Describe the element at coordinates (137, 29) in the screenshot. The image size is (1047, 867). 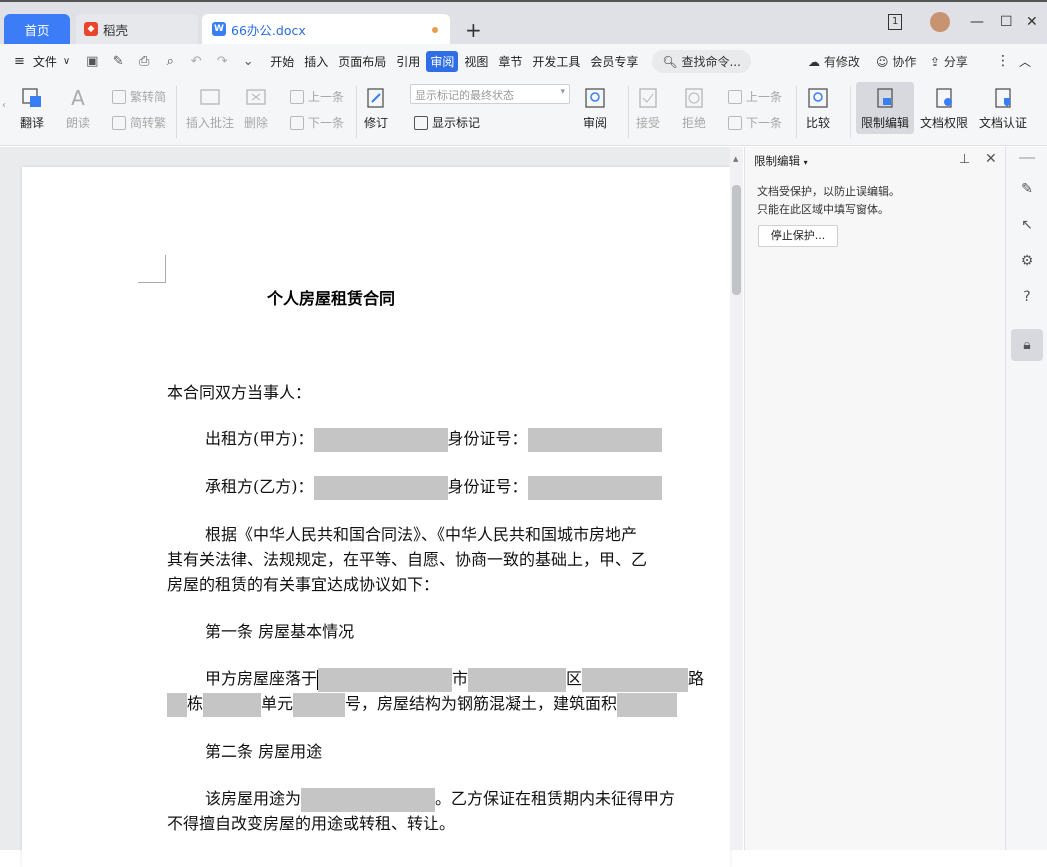
I see `tab-daoke: ◆ 稻壳` at that location.